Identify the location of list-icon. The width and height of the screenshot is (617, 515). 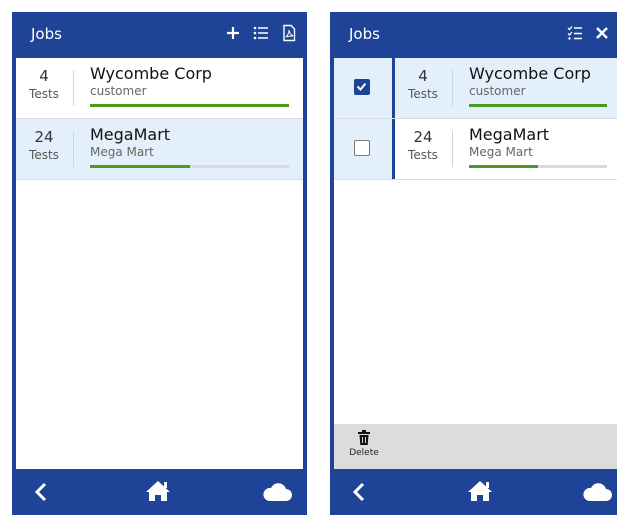
(261, 33).